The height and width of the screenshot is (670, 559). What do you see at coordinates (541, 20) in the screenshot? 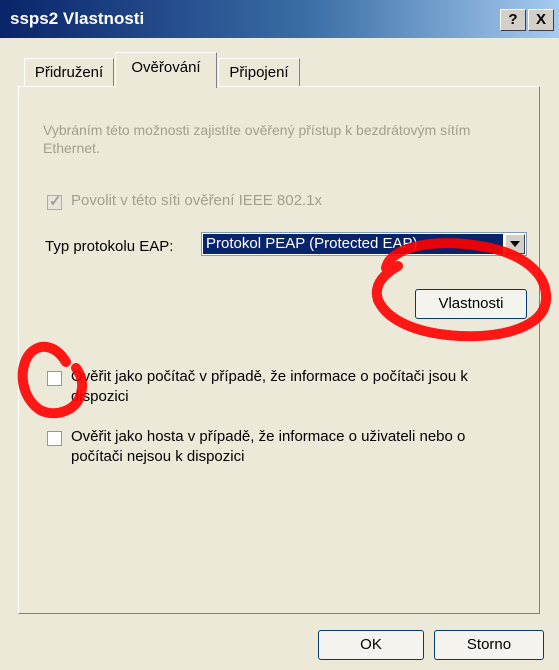
I see `close-button: X` at bounding box center [541, 20].